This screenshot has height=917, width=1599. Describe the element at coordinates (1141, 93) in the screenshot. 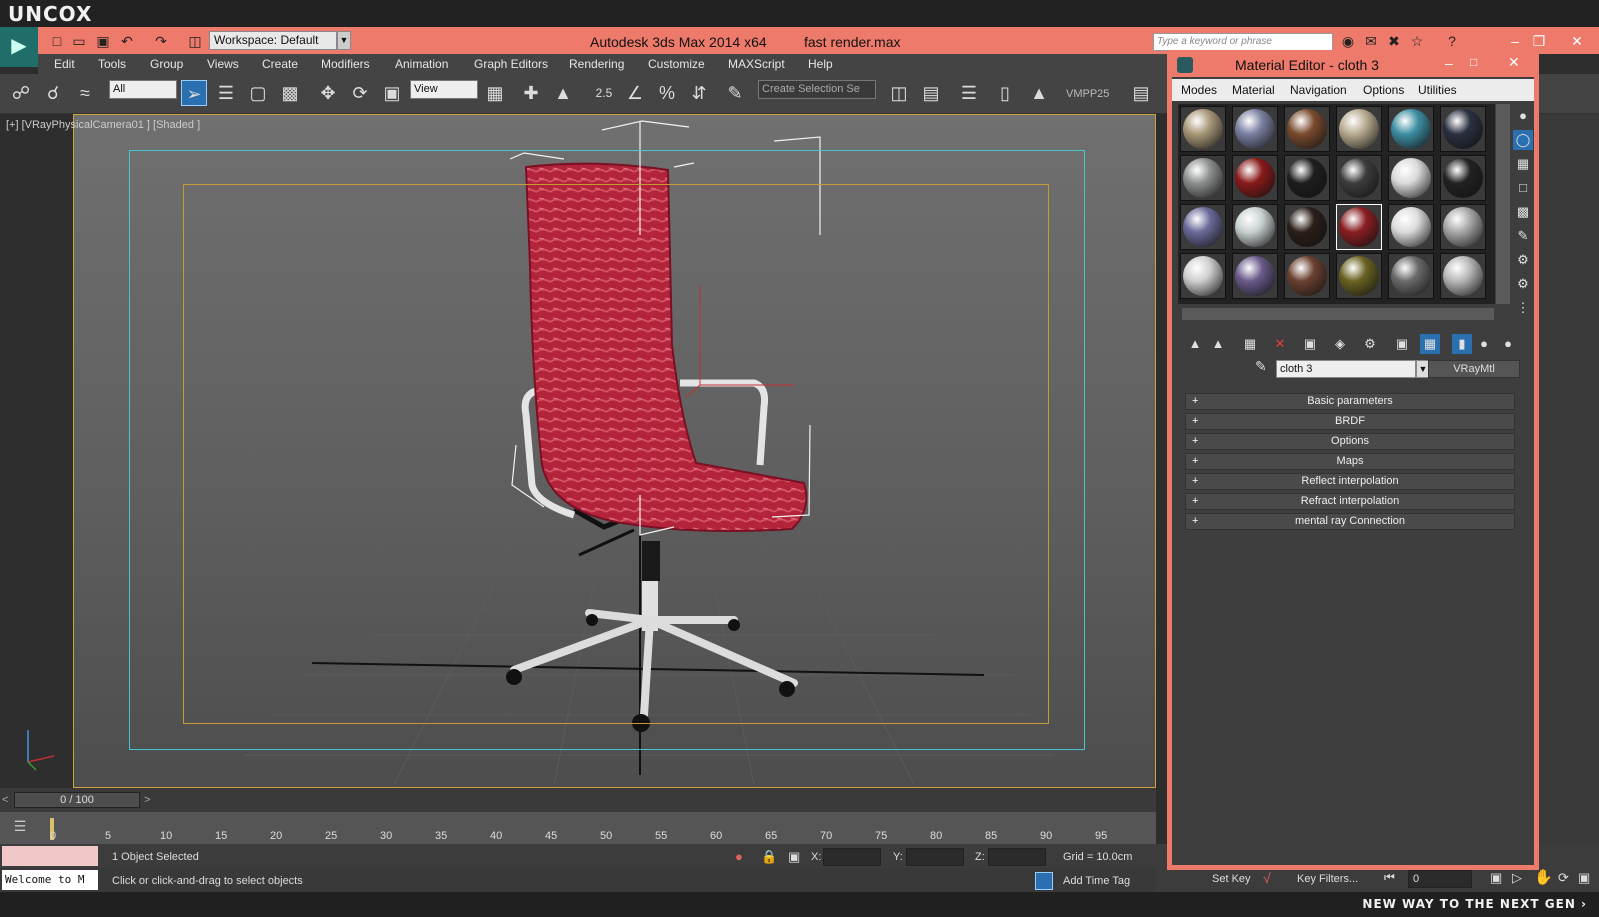

I see `render-setup-icon: ▤` at that location.